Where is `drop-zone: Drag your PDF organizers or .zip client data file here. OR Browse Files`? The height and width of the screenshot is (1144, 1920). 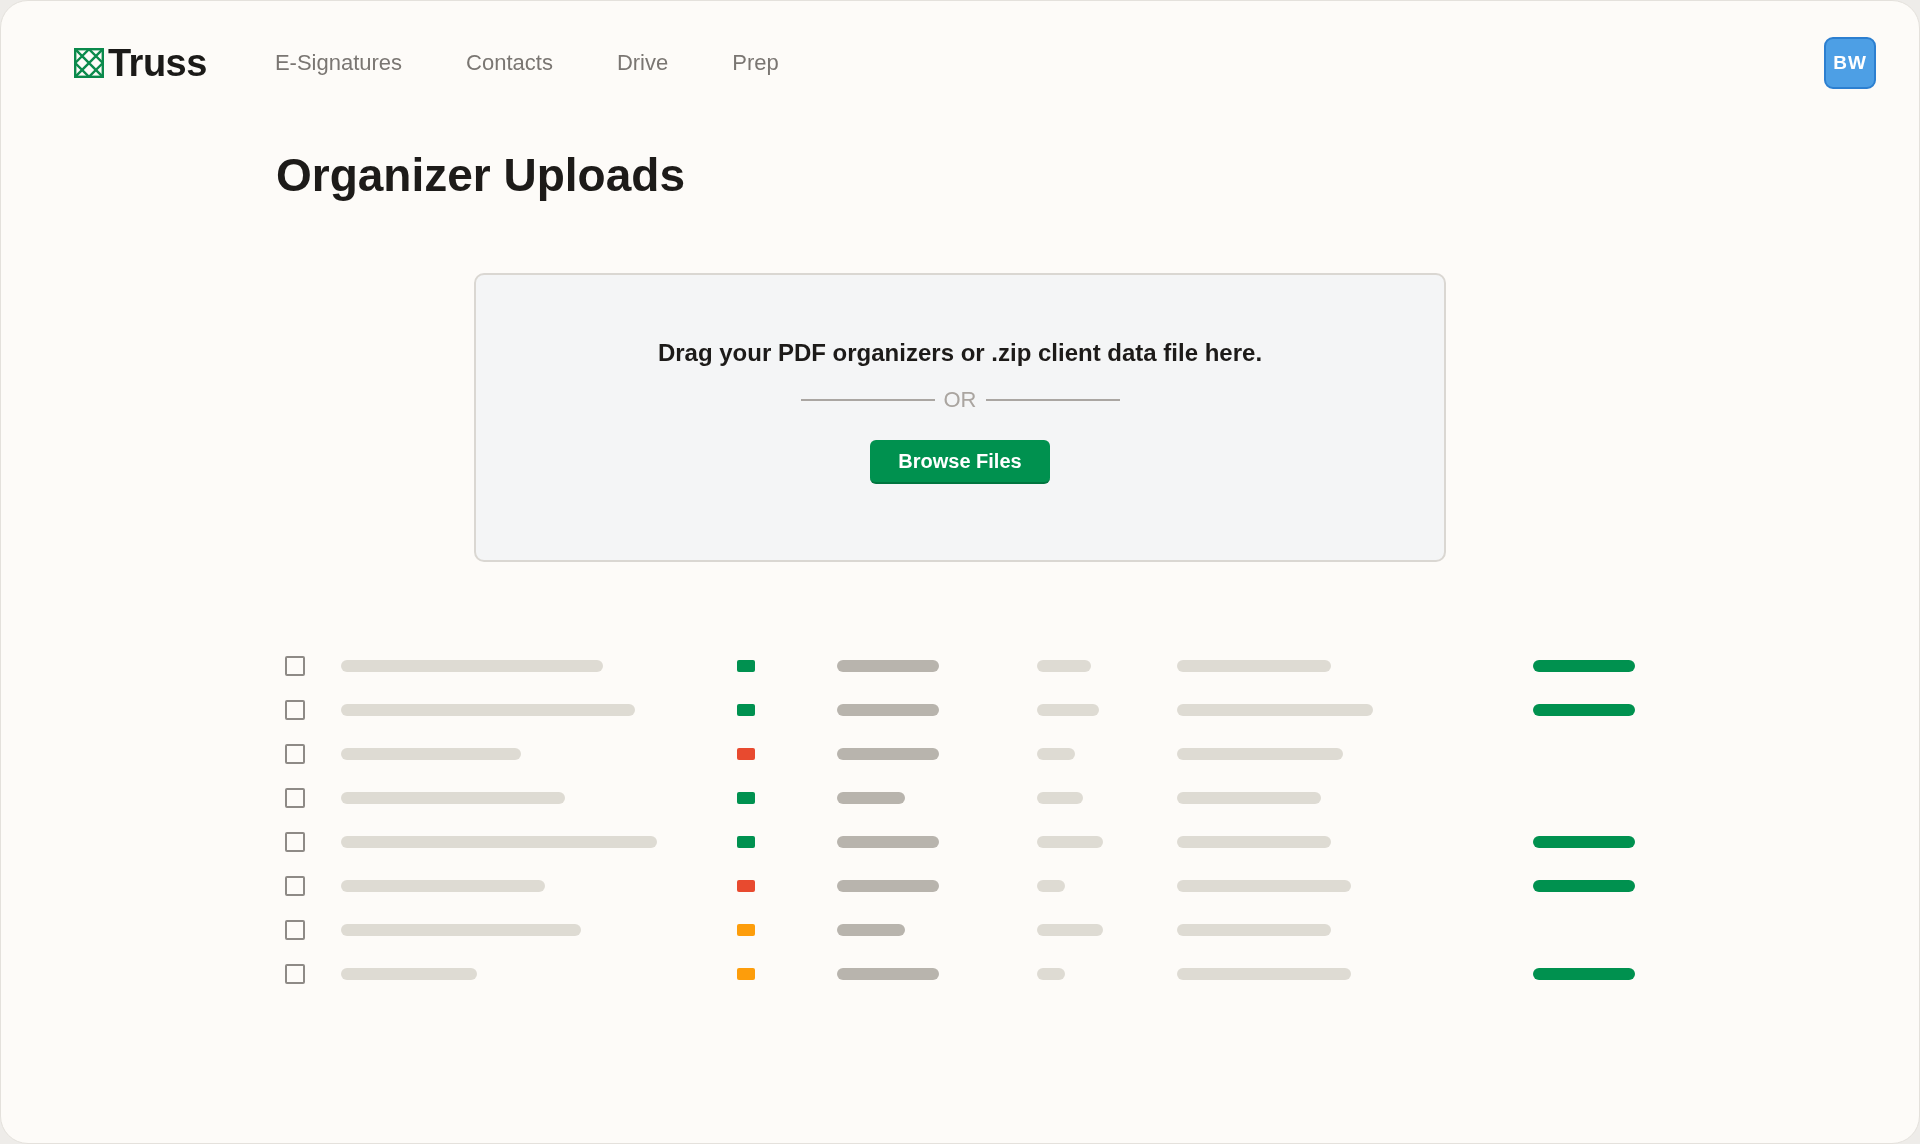
drop-zone: Drag your PDF organizers or .zip client data file here. OR Browse Files is located at coordinates (960, 417).